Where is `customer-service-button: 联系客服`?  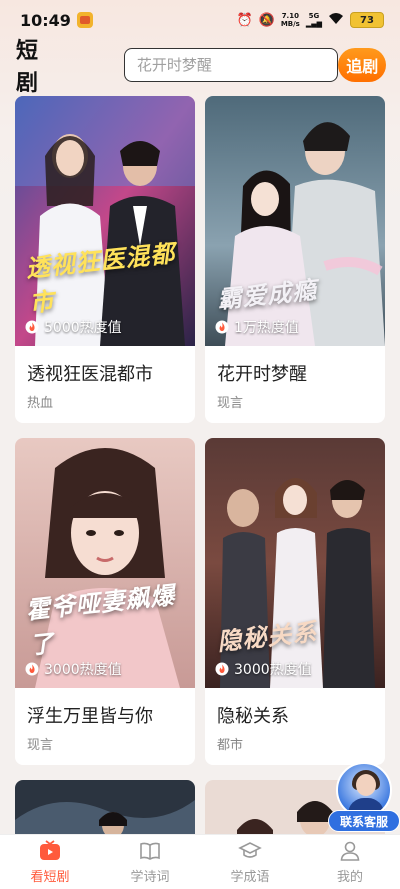
customer-service-button: 联系客服 is located at coordinates (364, 798).